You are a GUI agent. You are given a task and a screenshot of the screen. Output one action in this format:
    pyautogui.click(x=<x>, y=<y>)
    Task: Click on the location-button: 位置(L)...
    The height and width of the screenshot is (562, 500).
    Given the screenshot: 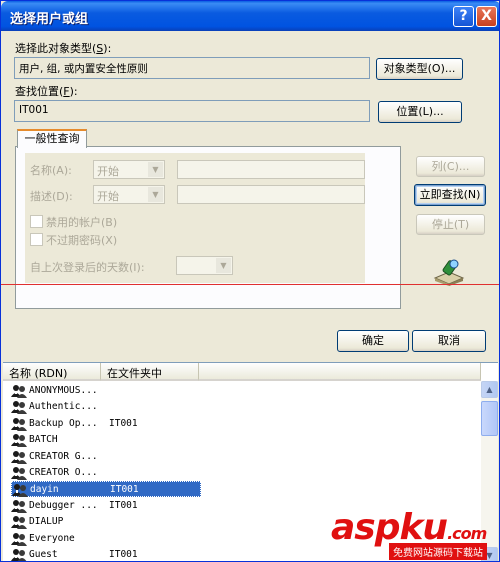 What is the action you would take?
    pyautogui.click(x=420, y=112)
    